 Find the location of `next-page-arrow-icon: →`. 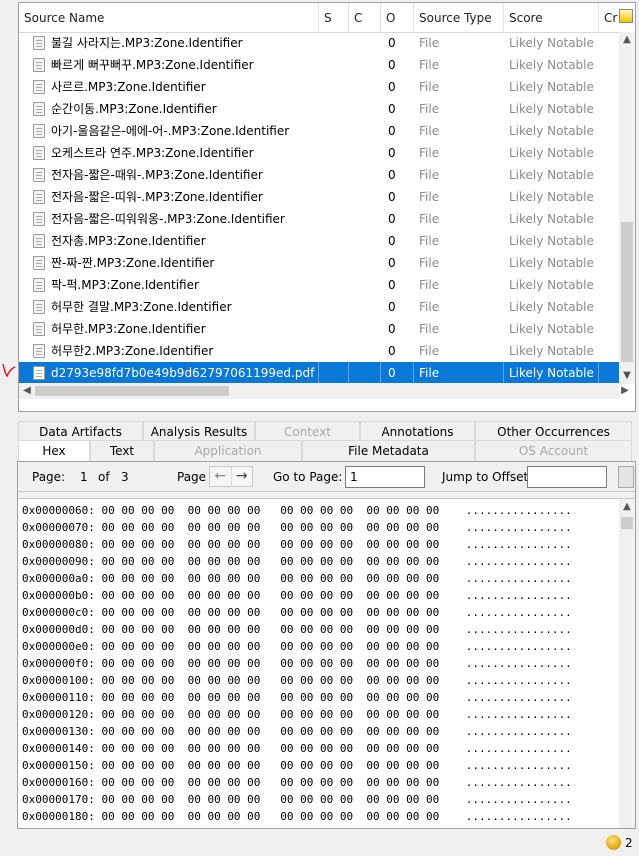

next-page-arrow-icon: → is located at coordinates (241, 476).